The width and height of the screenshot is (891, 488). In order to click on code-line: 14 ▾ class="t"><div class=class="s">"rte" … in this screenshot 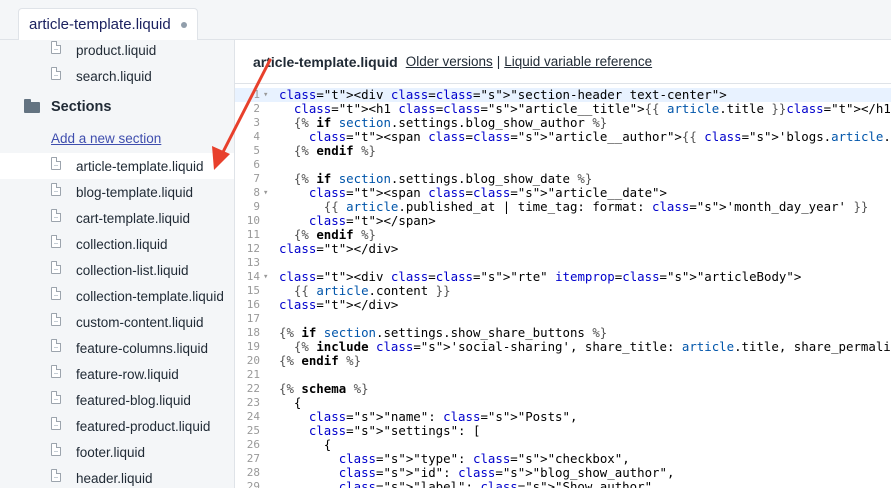, I will do `click(563, 277)`.